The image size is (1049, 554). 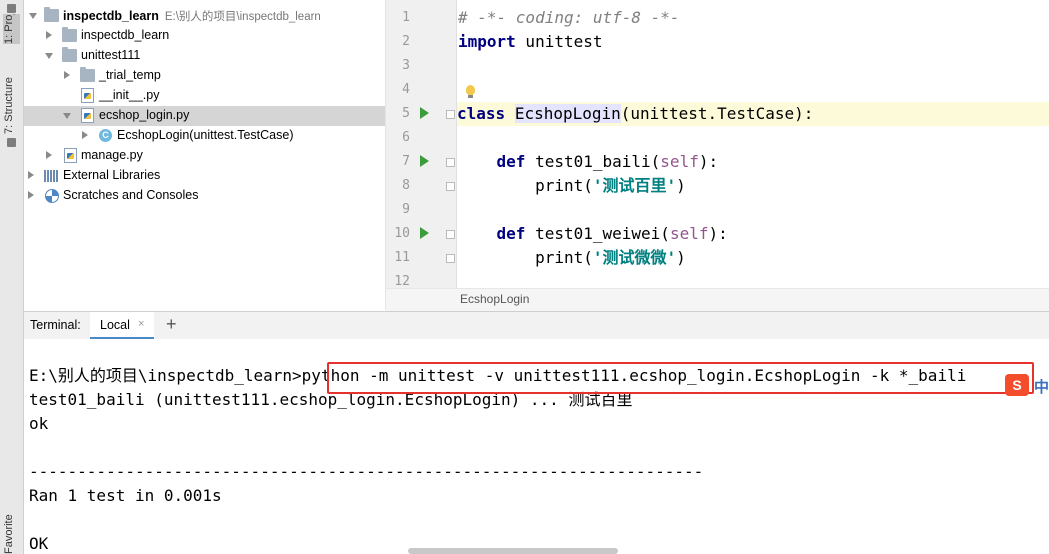 I want to click on structure-tool-tab: 7: Structure, so click(x=11, y=103).